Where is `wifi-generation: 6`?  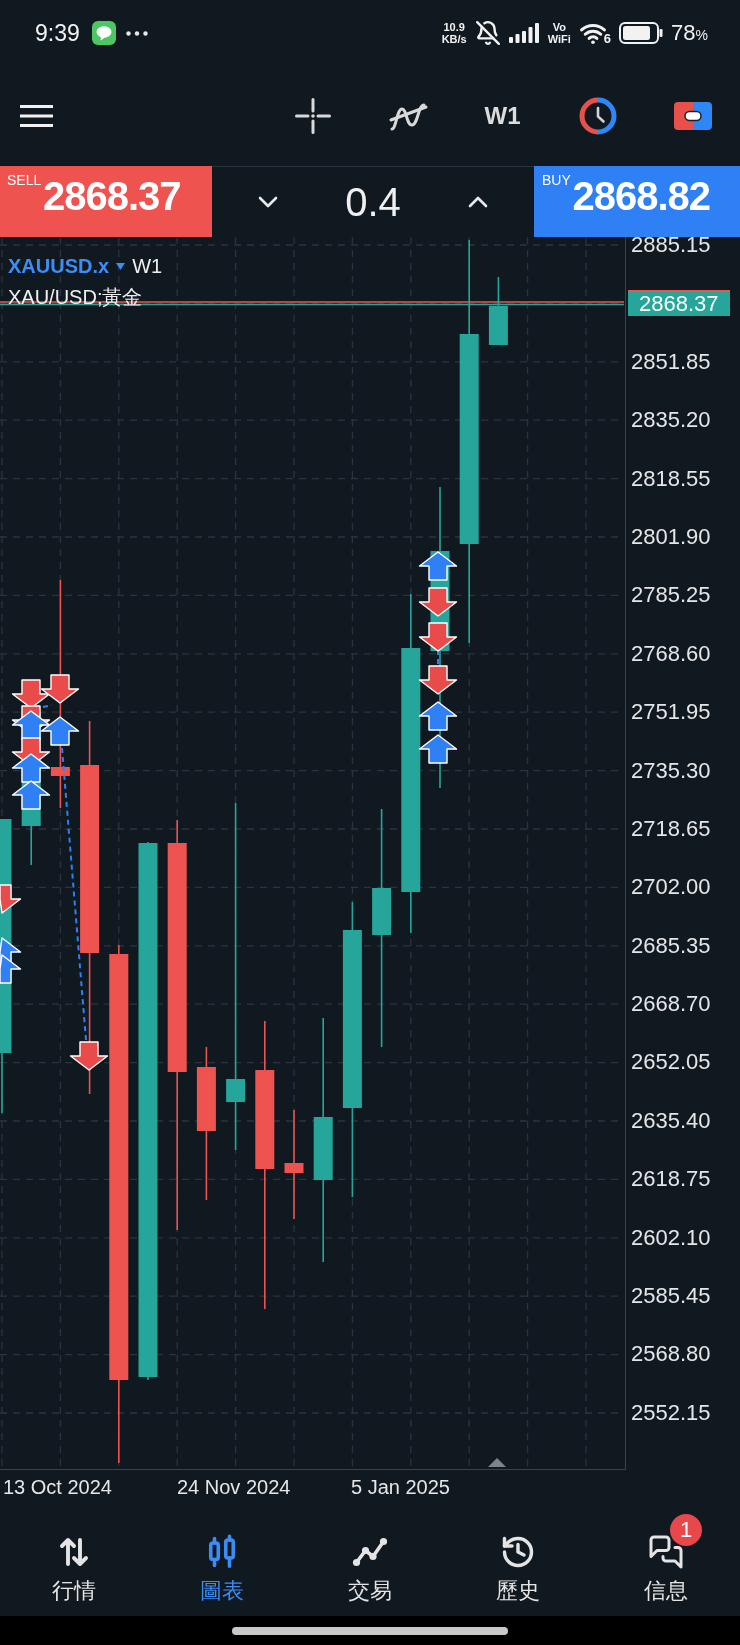
wifi-generation: 6 is located at coordinates (607, 38).